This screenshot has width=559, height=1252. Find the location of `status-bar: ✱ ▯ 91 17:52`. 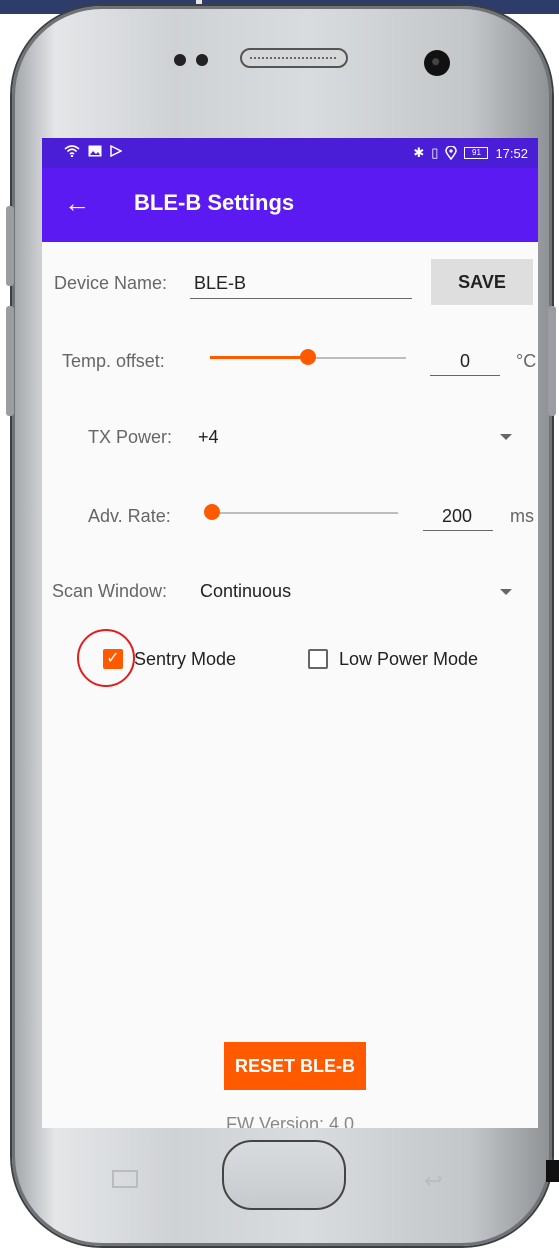

status-bar: ✱ ▯ 91 17:52 is located at coordinates (290, 153).